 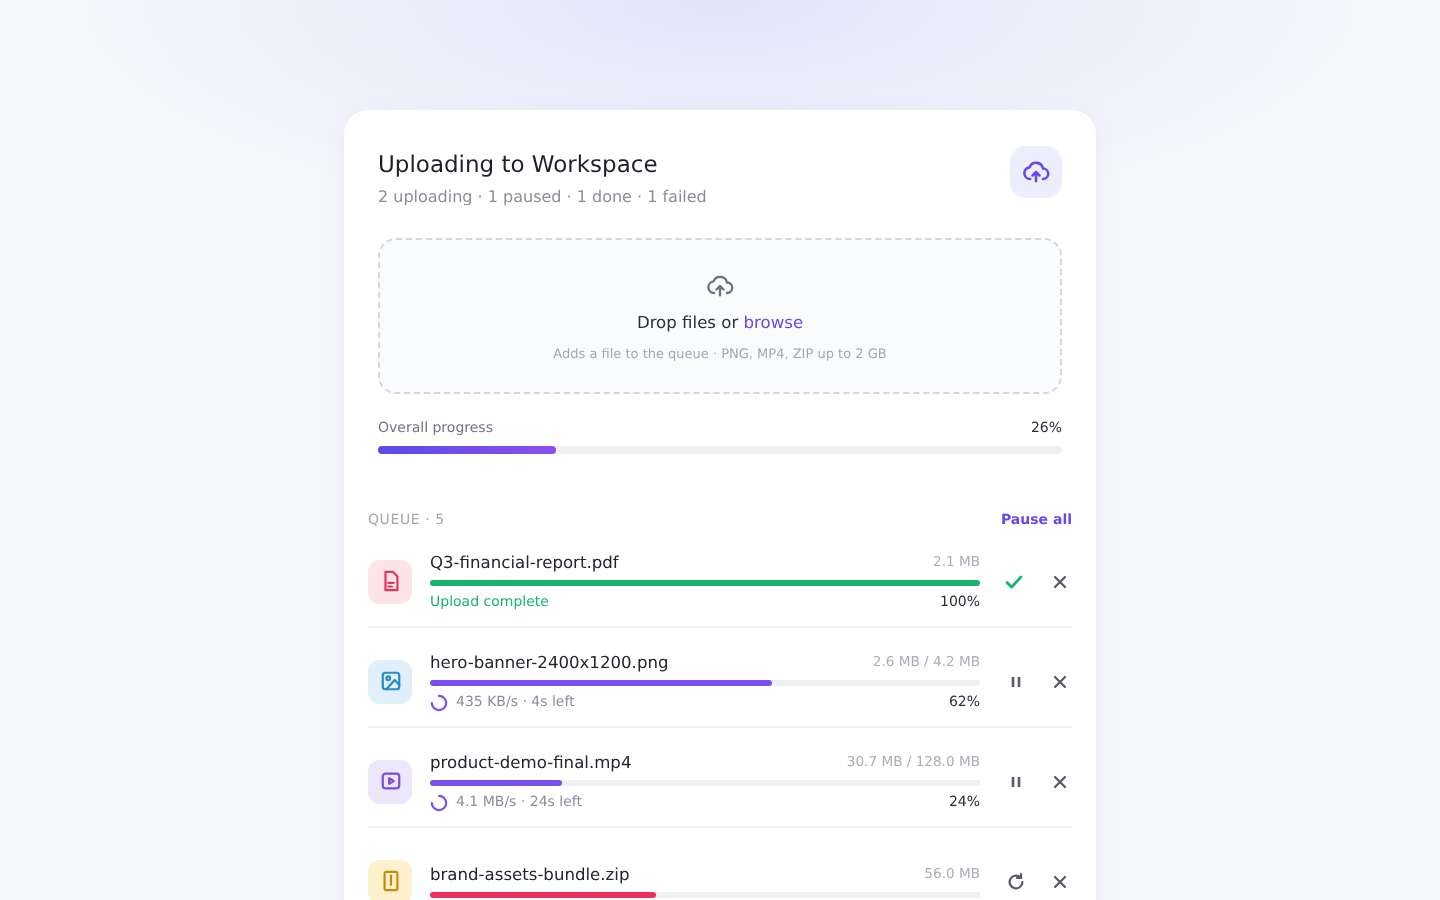 I want to click on file-name: brand-assets-bundle.zip, so click(x=530, y=874).